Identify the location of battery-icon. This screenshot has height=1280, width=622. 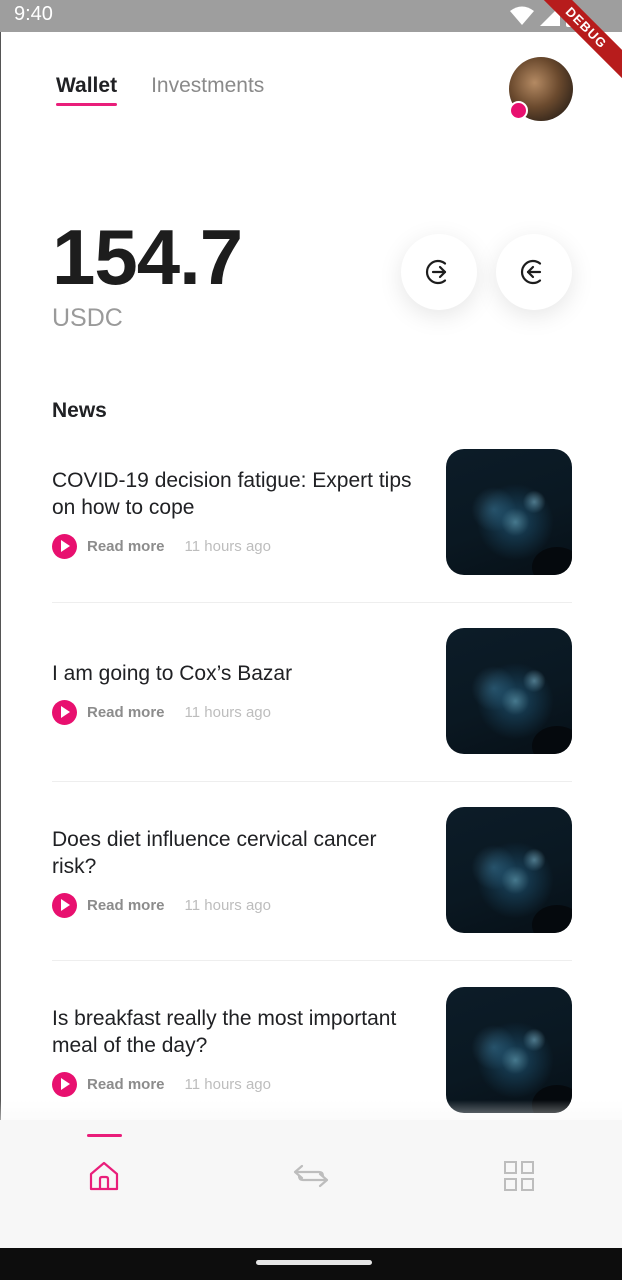
(572, 16).